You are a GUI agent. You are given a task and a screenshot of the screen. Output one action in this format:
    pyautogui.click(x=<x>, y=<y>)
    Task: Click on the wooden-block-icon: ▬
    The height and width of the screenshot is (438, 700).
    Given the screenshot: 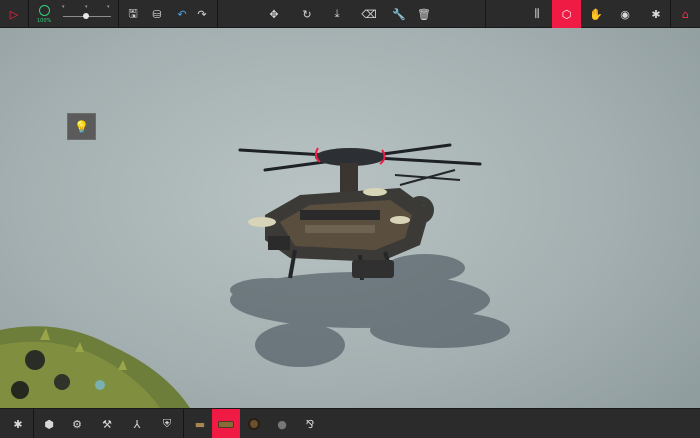 What is the action you would take?
    pyautogui.click(x=200, y=424)
    